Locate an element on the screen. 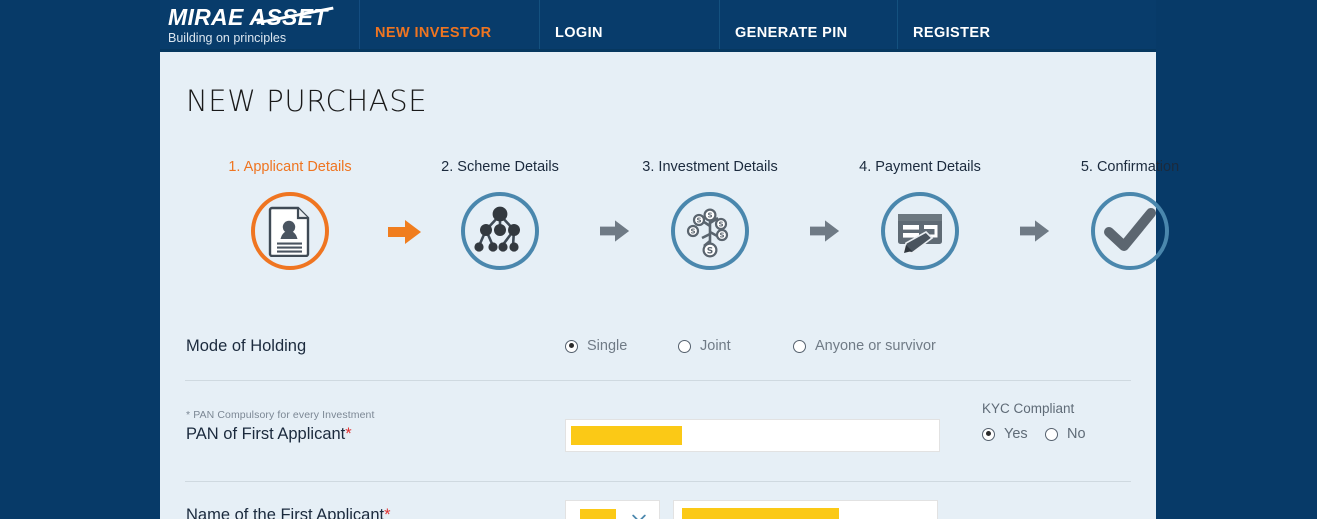 The width and height of the screenshot is (1317, 519). chevron-down-icon is located at coordinates (639, 516).